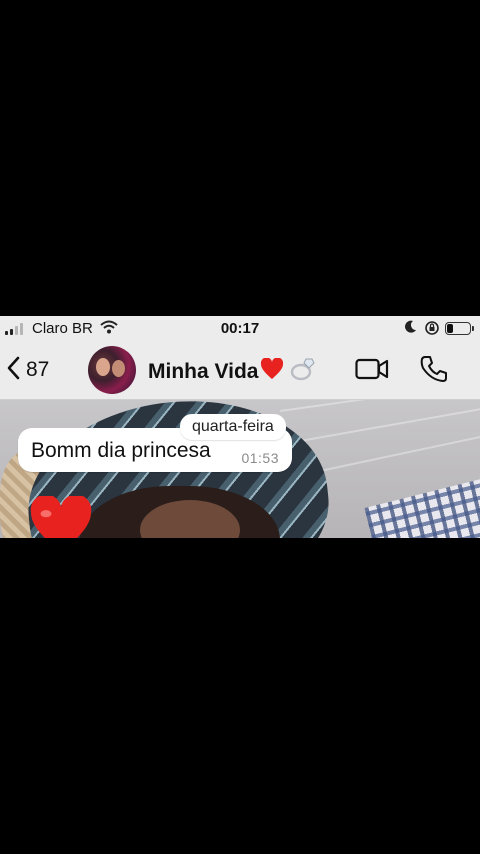 The image size is (480, 854). I want to click on phone-call-icon, so click(434, 371).